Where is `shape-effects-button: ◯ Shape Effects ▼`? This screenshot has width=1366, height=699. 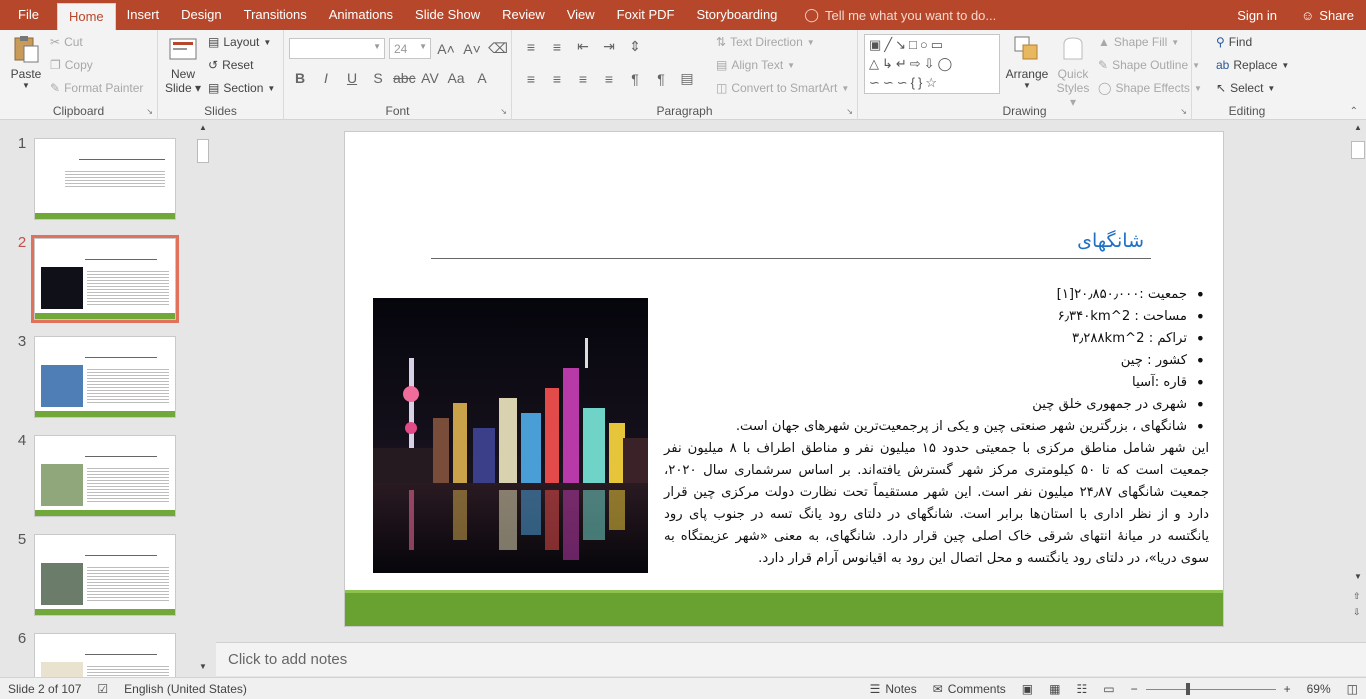 shape-effects-button: ◯ Shape Effects ▼ is located at coordinates (1150, 88).